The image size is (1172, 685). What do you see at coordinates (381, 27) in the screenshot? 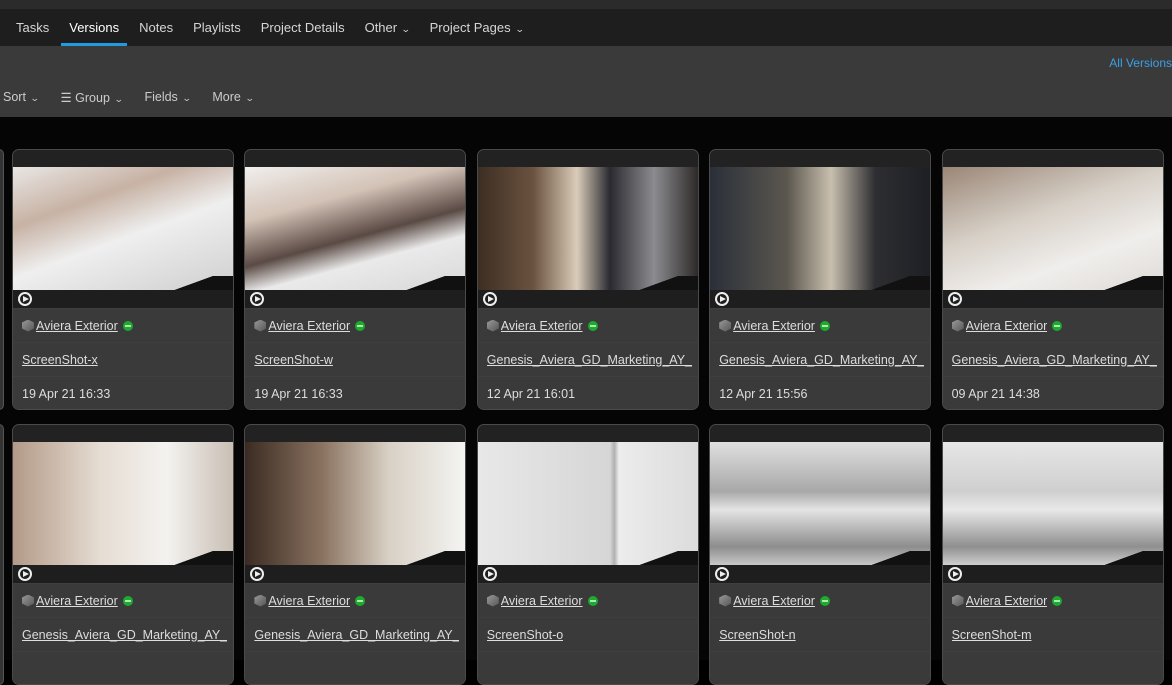
I see `tab-other-label: Other` at bounding box center [381, 27].